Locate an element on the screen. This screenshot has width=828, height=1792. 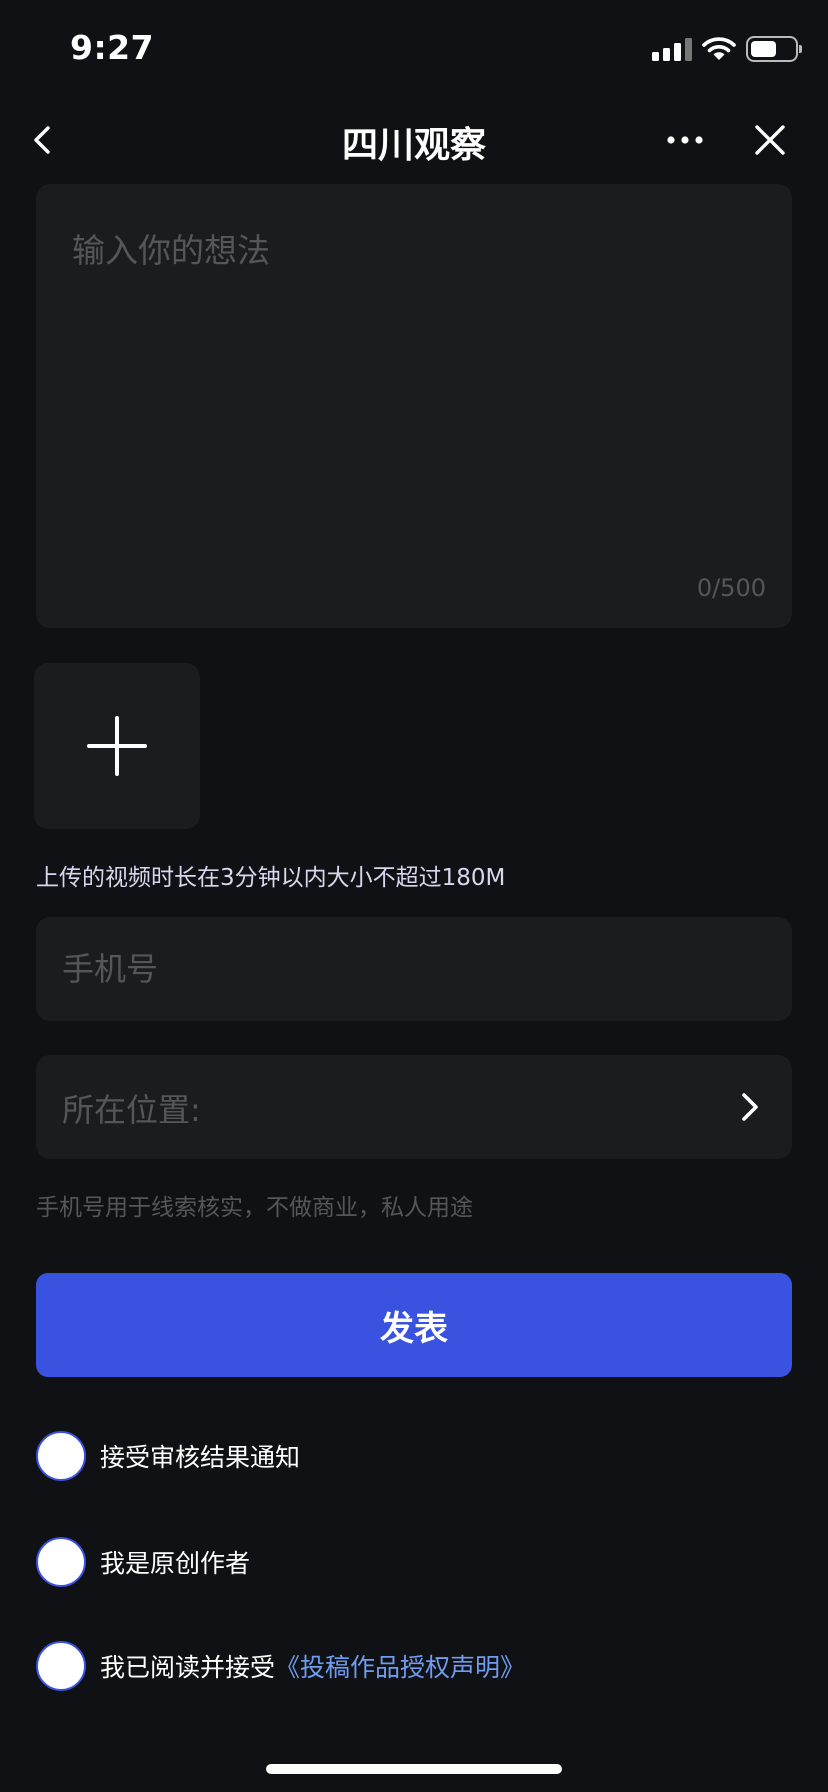
agreement-text: 我已阅读并接受 is located at coordinates (188, 1667).